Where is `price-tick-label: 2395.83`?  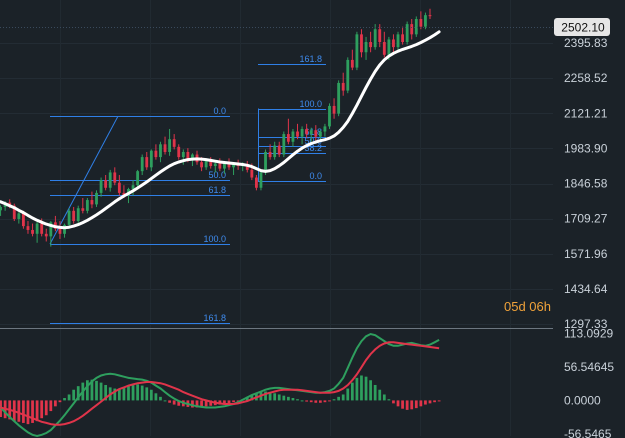 price-tick-label: 2395.83 is located at coordinates (586, 43).